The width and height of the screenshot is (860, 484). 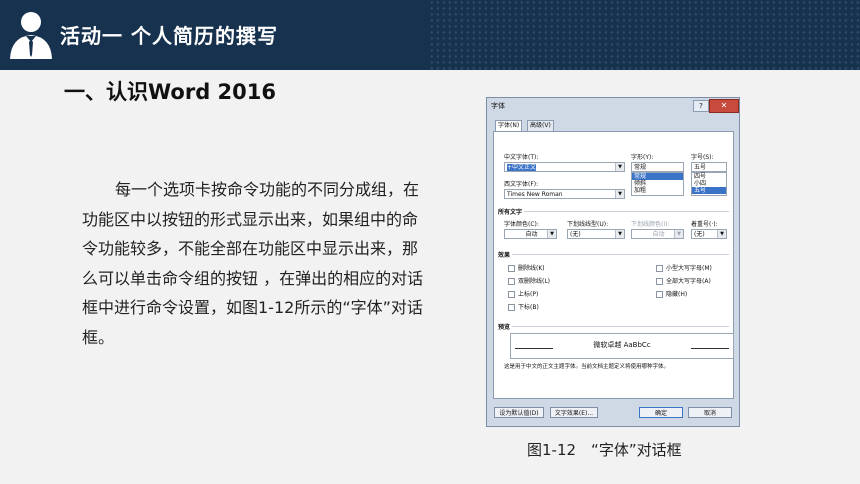 I want to click on effects-section: 效果, so click(x=504, y=255).